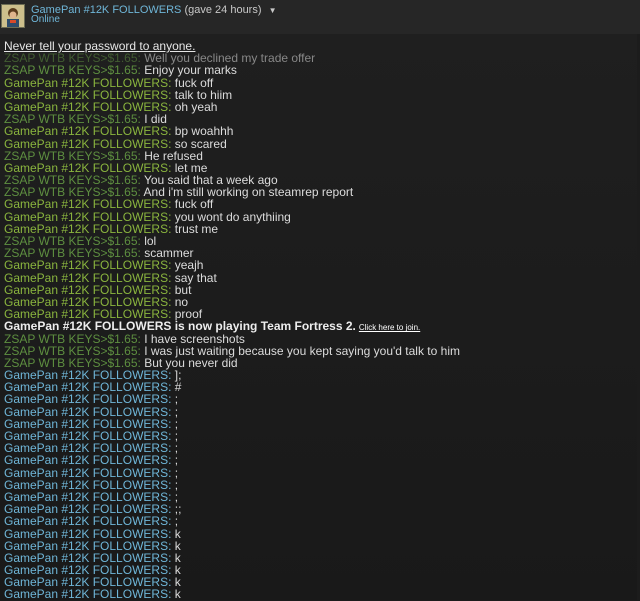 The height and width of the screenshot is (601, 640). Describe the element at coordinates (86, 594) in the screenshot. I see `message-sender: GamePan #12K FOLLOWERS` at that location.